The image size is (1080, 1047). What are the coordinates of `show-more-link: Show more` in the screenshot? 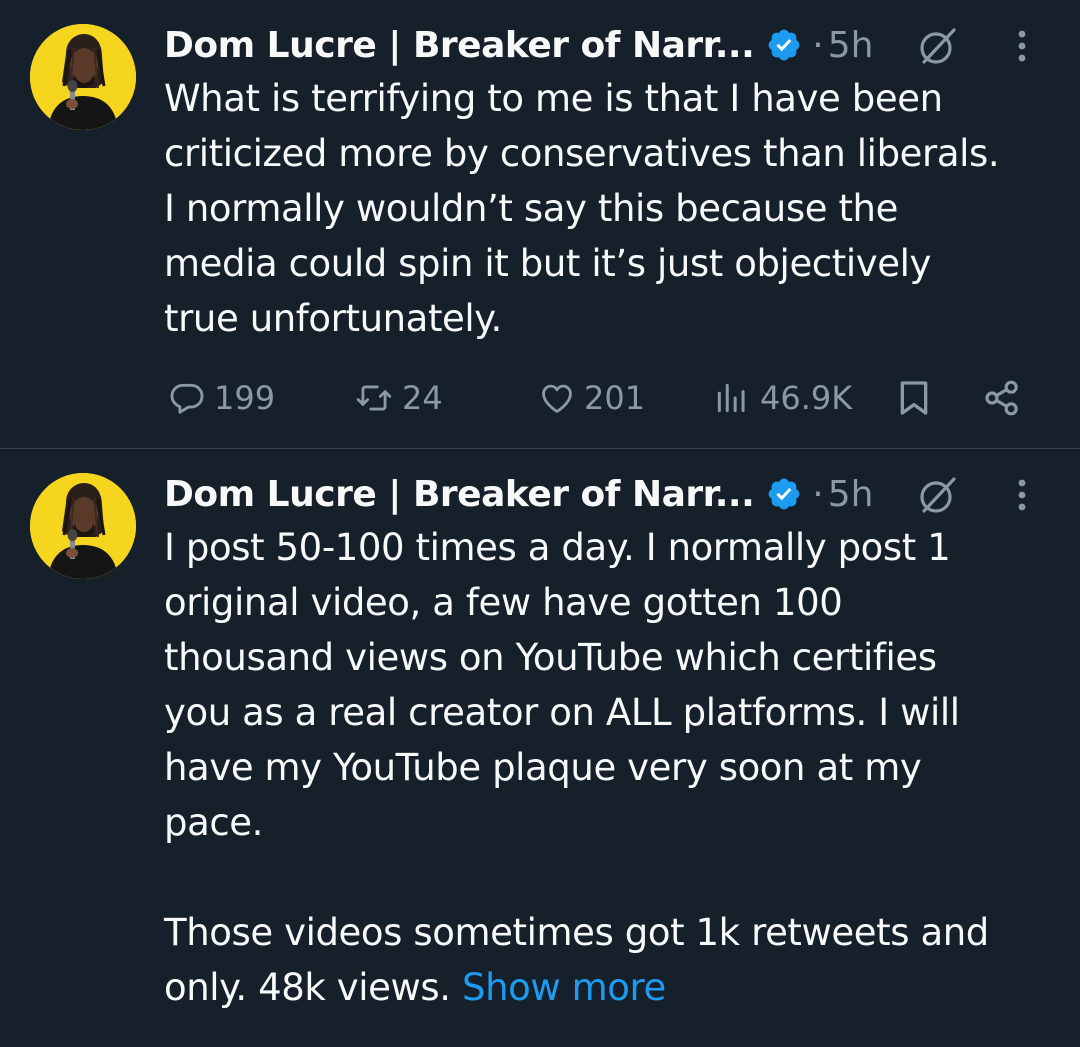 It's located at (564, 987).